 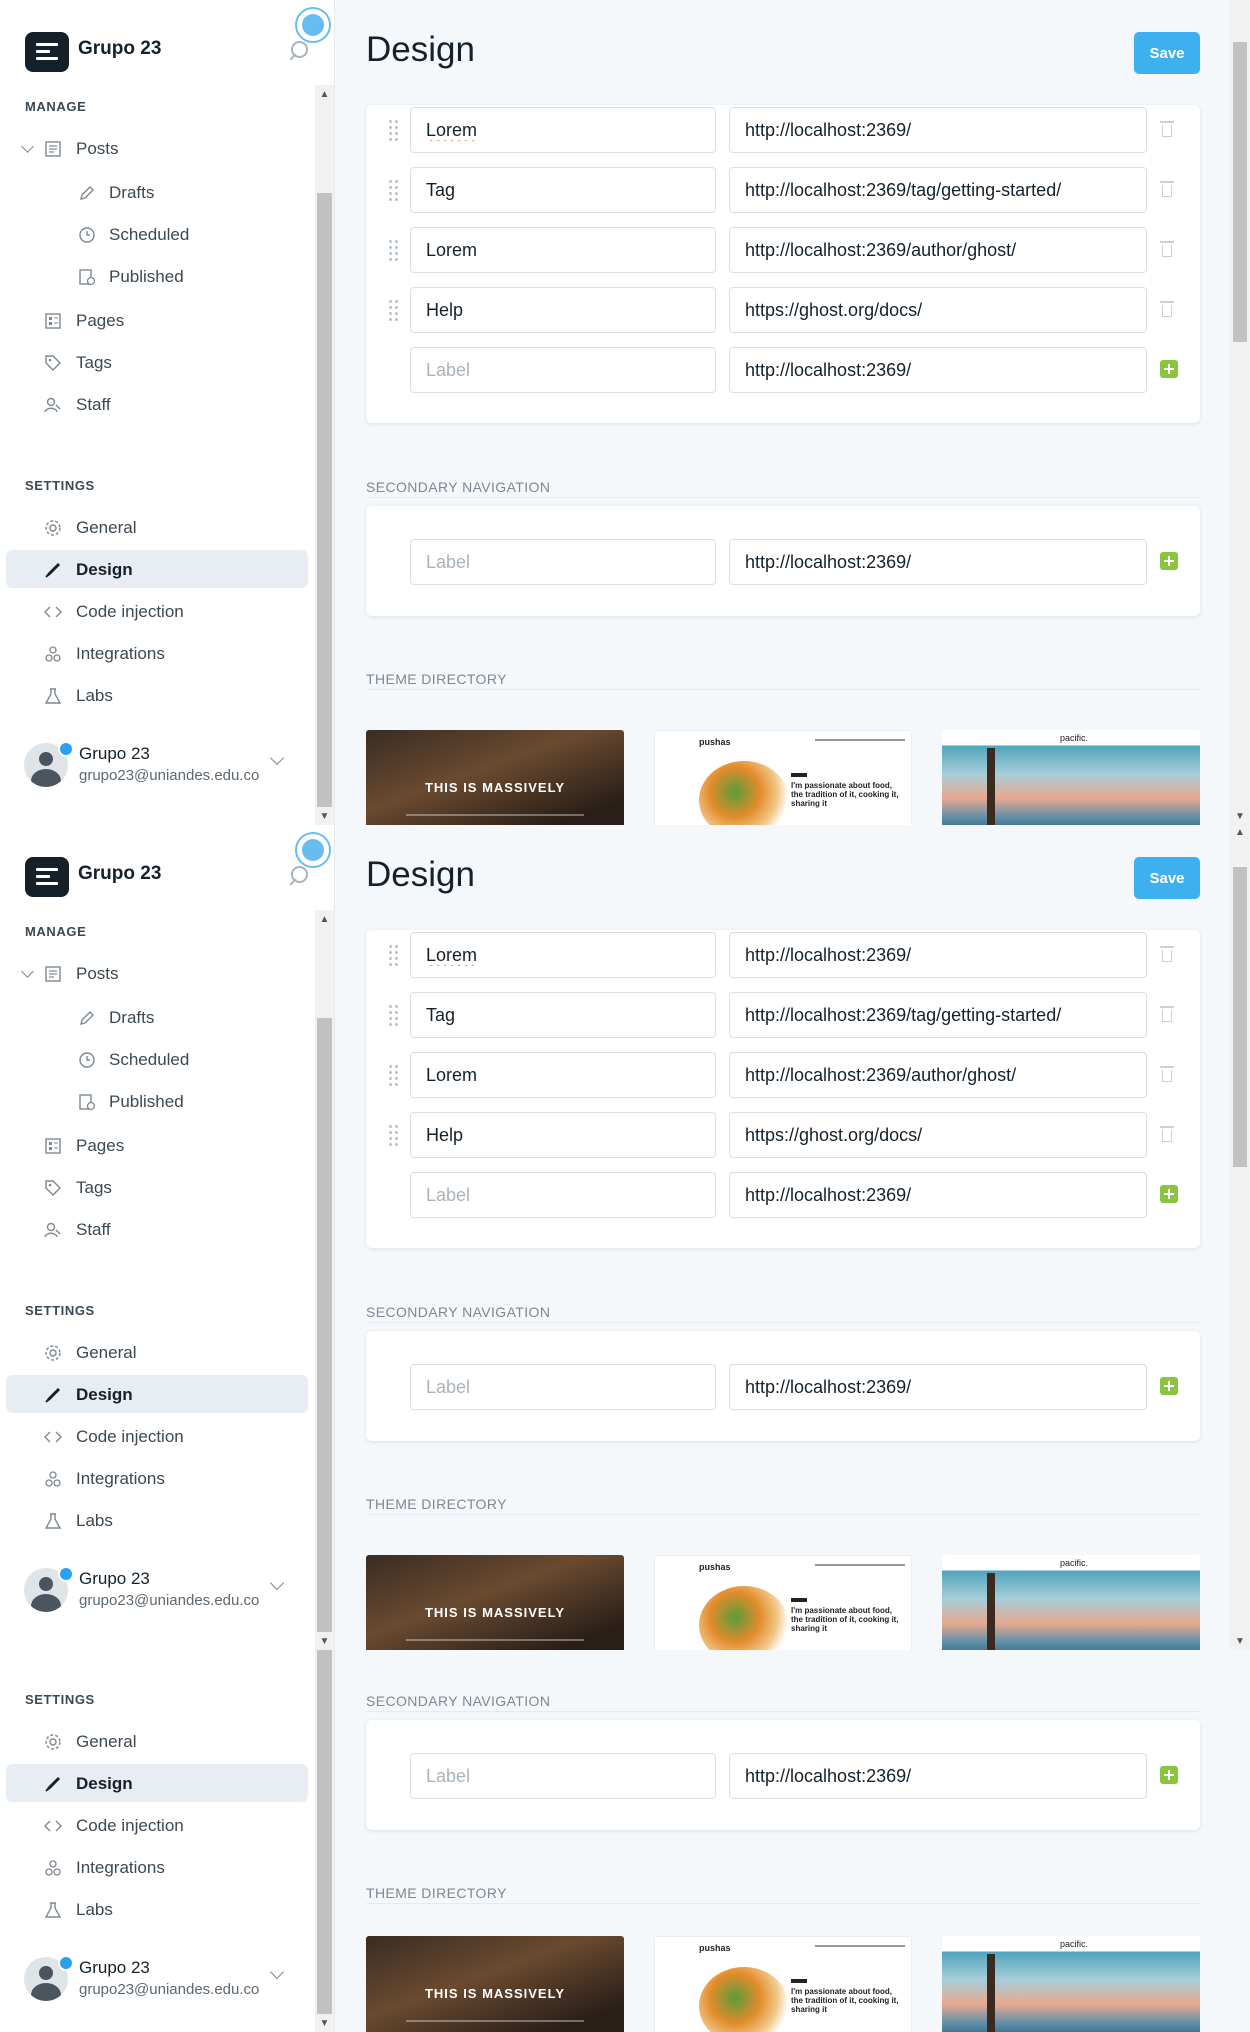 I want to click on site-logo, so click(x=47, y=52).